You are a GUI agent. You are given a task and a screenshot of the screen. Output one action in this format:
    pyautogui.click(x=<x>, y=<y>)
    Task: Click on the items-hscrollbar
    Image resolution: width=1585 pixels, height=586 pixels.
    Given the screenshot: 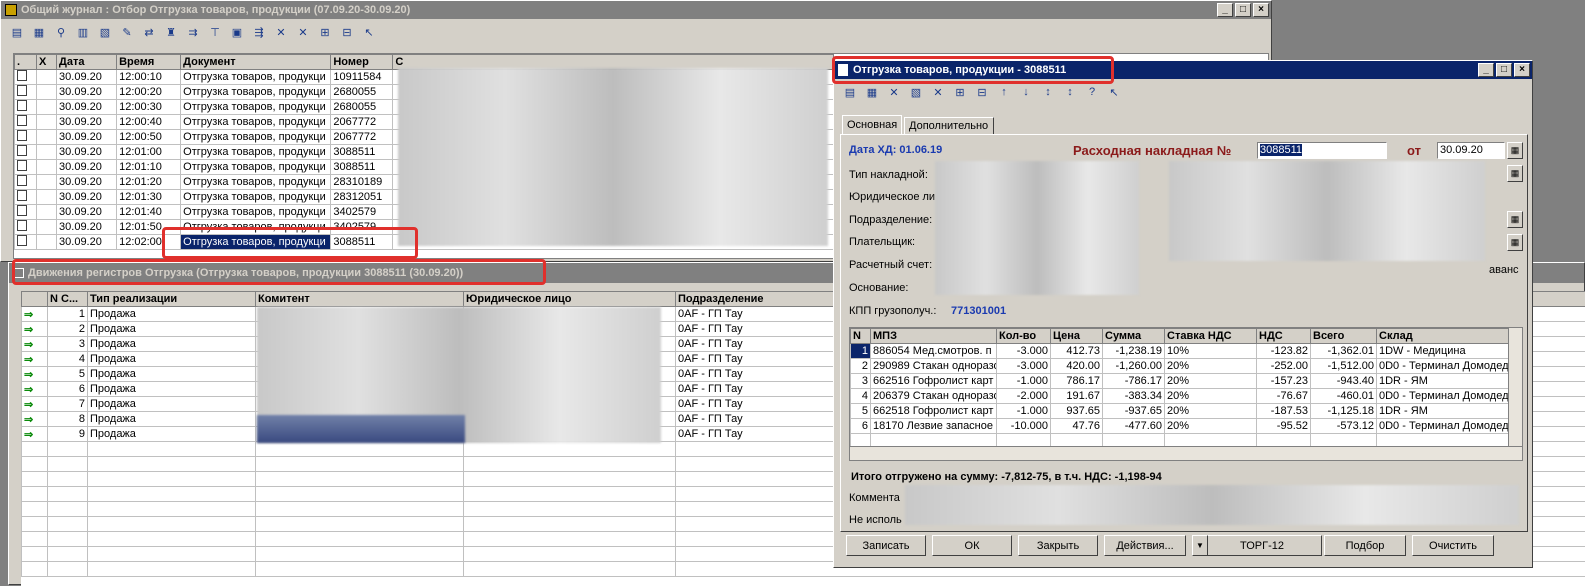 What is the action you would take?
    pyautogui.click(x=1186, y=453)
    